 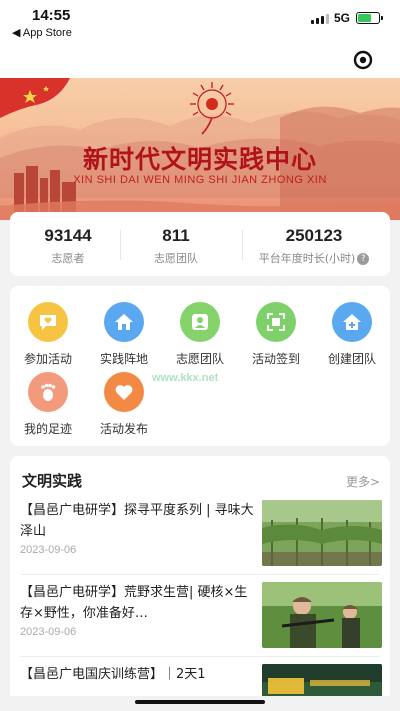 What do you see at coordinates (351, 359) in the screenshot?
I see `feature-label: 创建团队` at bounding box center [351, 359].